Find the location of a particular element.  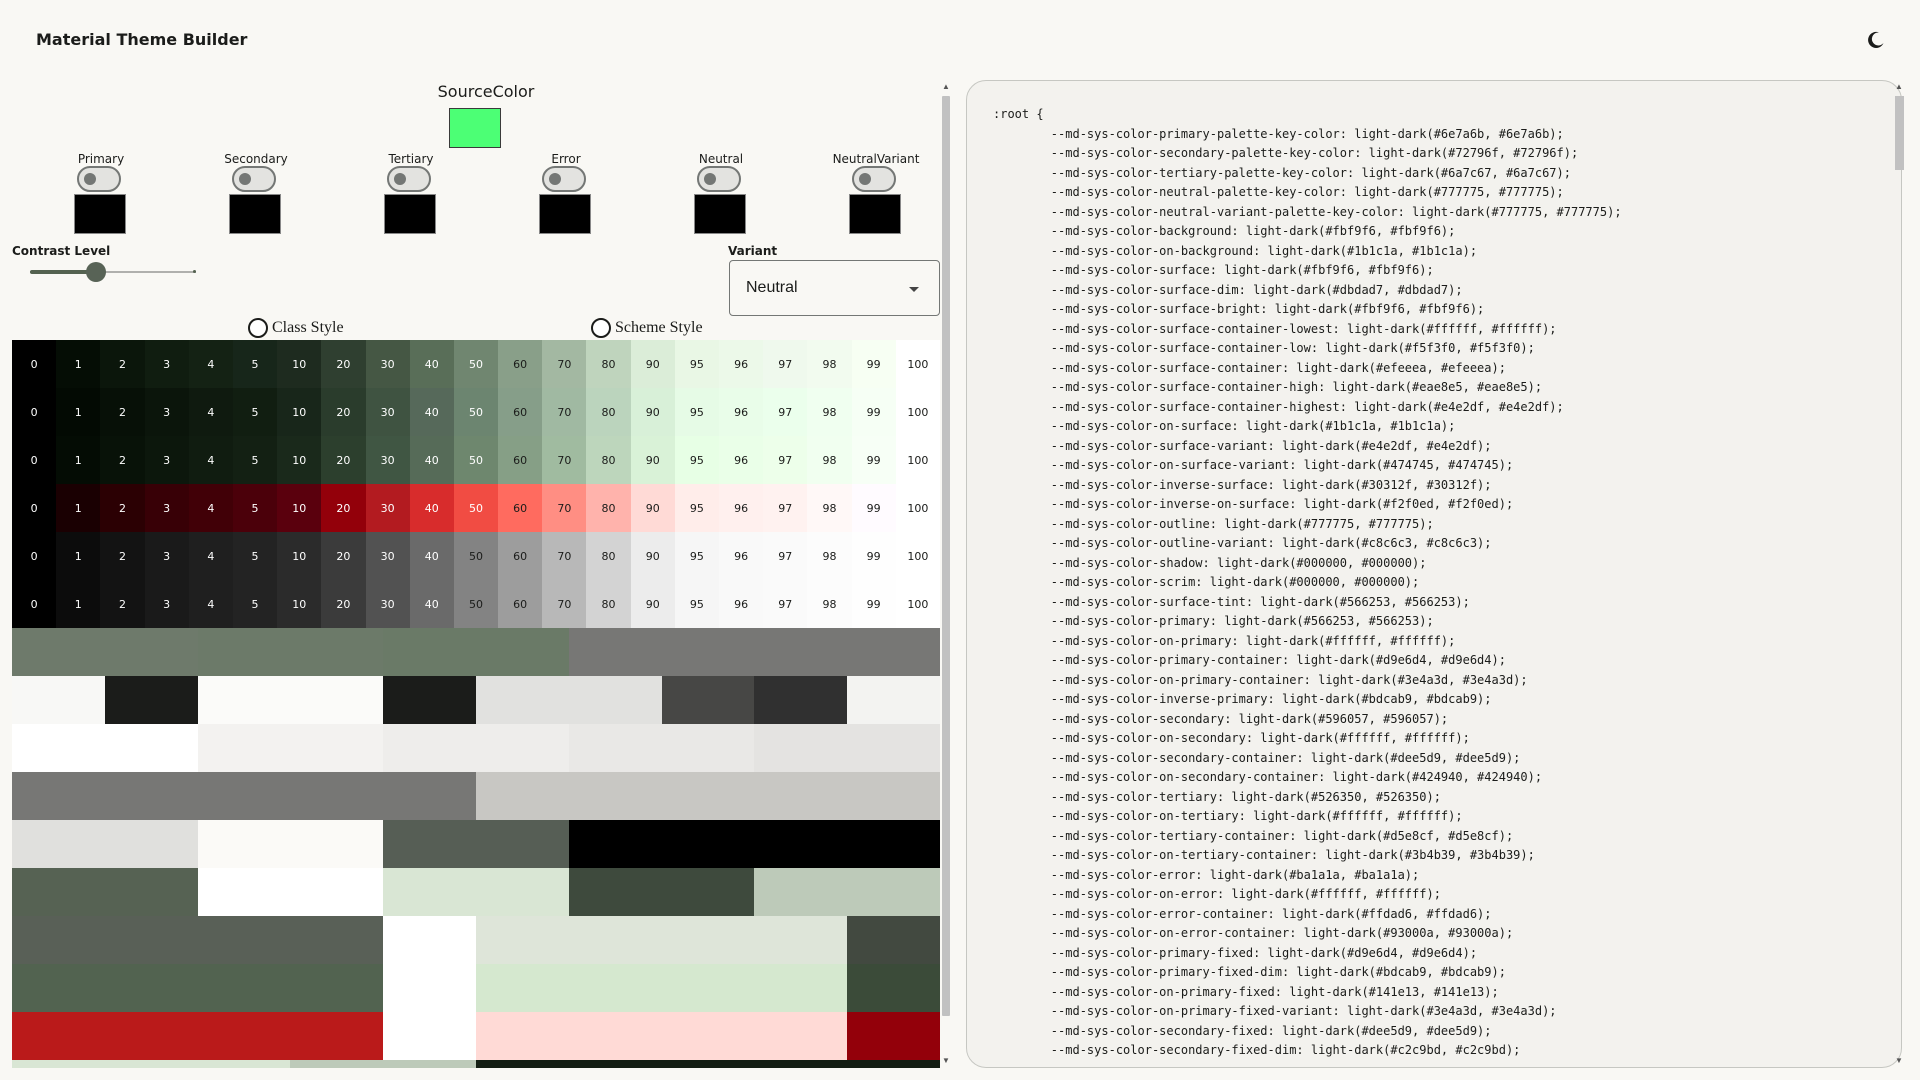

scheme-style-option: Scheme Style is located at coordinates (647, 328).